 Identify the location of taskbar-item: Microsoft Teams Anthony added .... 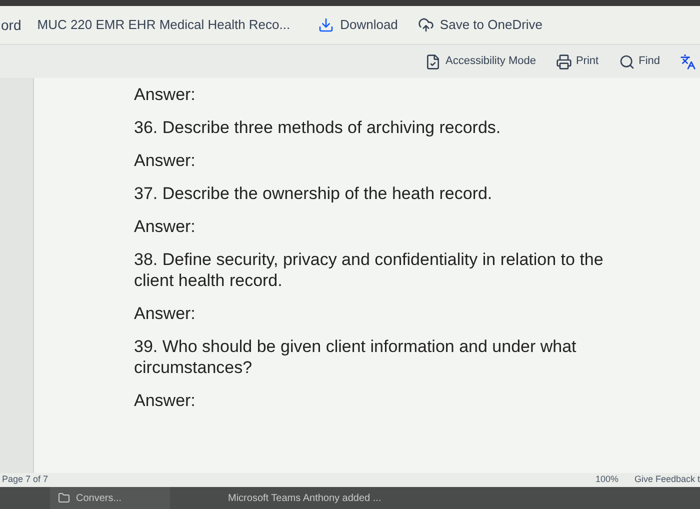
(305, 498).